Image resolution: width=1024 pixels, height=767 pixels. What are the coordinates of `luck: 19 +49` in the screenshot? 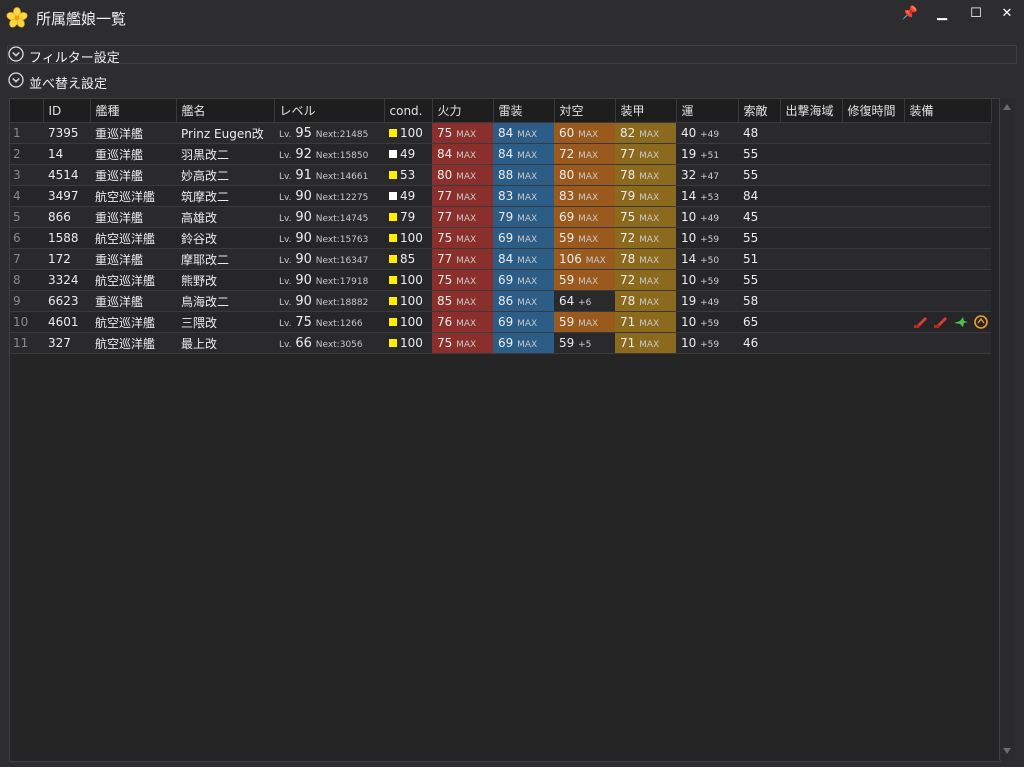 It's located at (707, 301).